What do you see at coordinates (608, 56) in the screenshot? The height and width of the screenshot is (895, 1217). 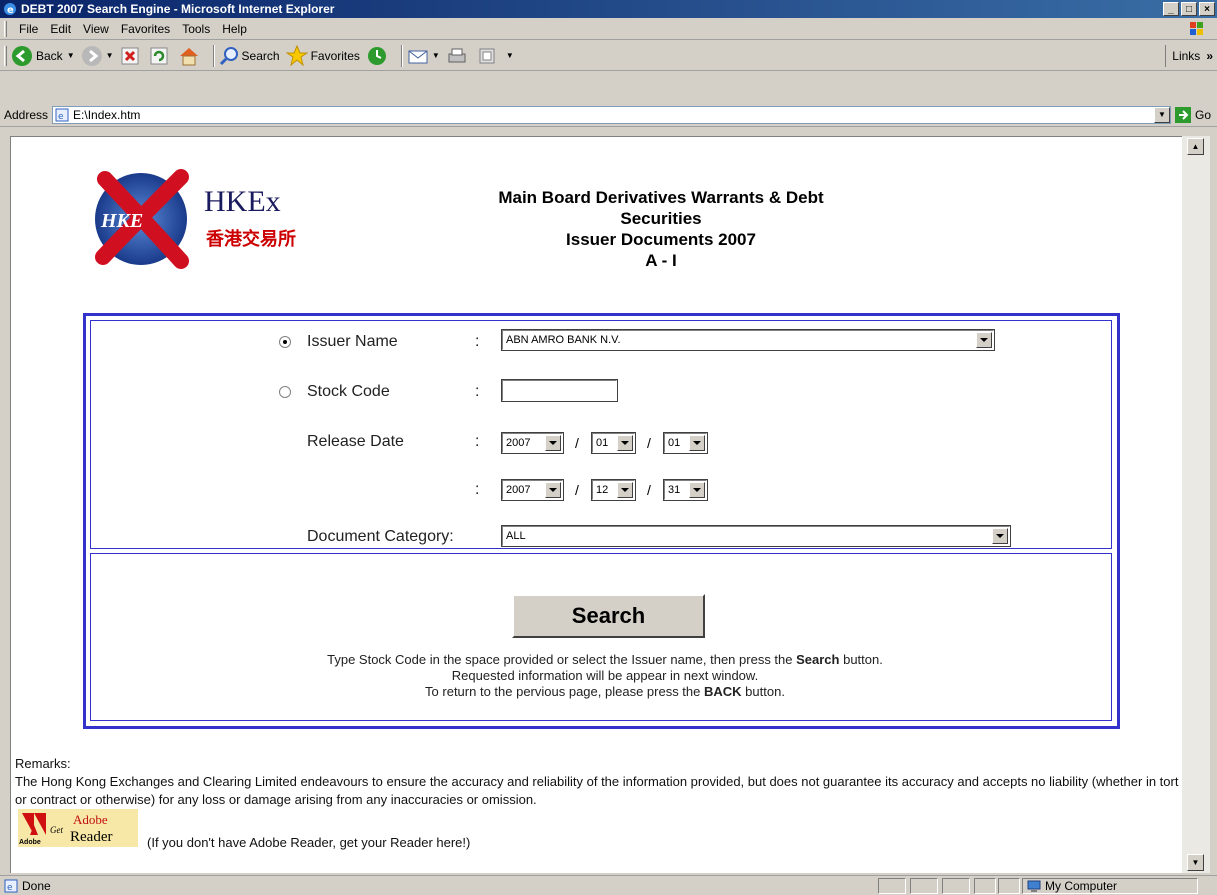 I see `standard-toolbar: Back ▼ ▼ Search Favorites ▼ ▼ Links »` at bounding box center [608, 56].